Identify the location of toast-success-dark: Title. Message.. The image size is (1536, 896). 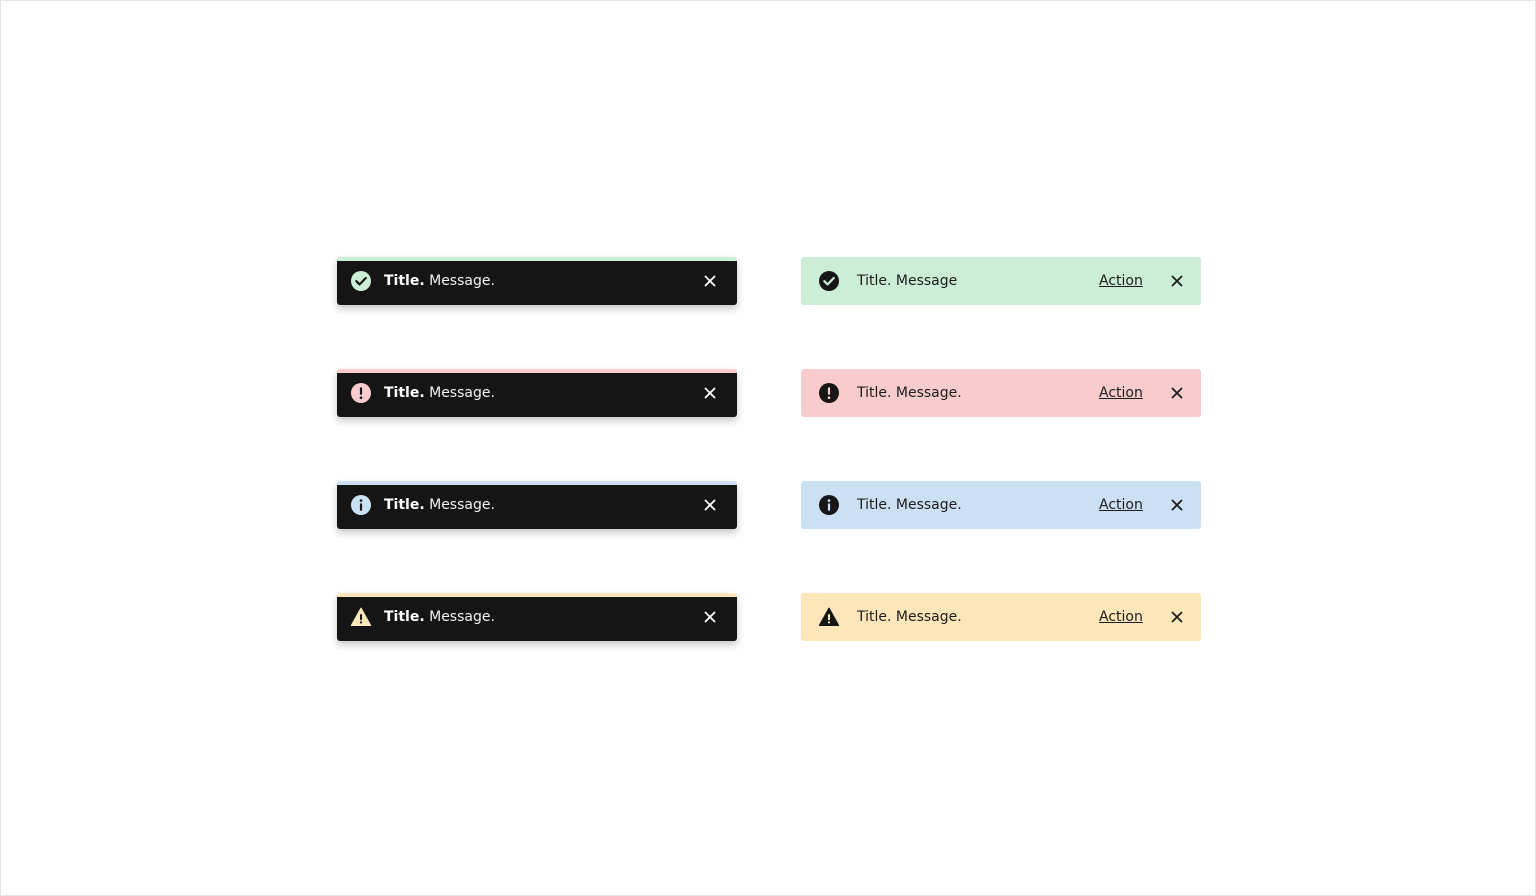
(537, 281).